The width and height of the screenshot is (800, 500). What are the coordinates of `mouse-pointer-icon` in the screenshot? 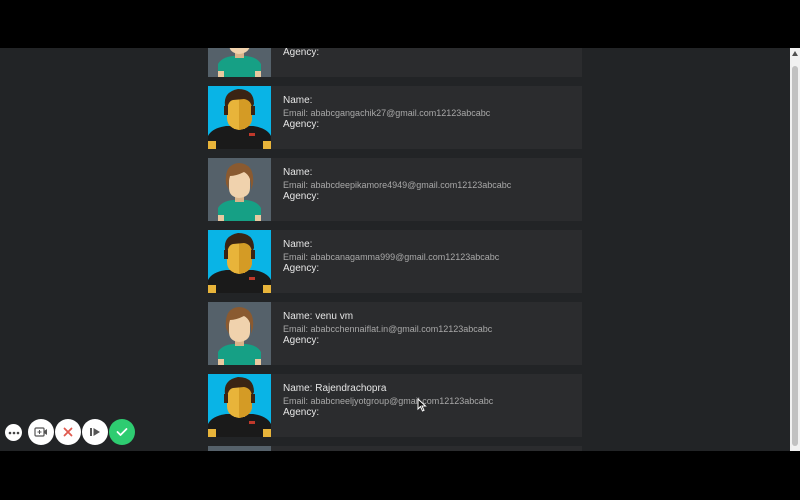 It's located at (422, 405).